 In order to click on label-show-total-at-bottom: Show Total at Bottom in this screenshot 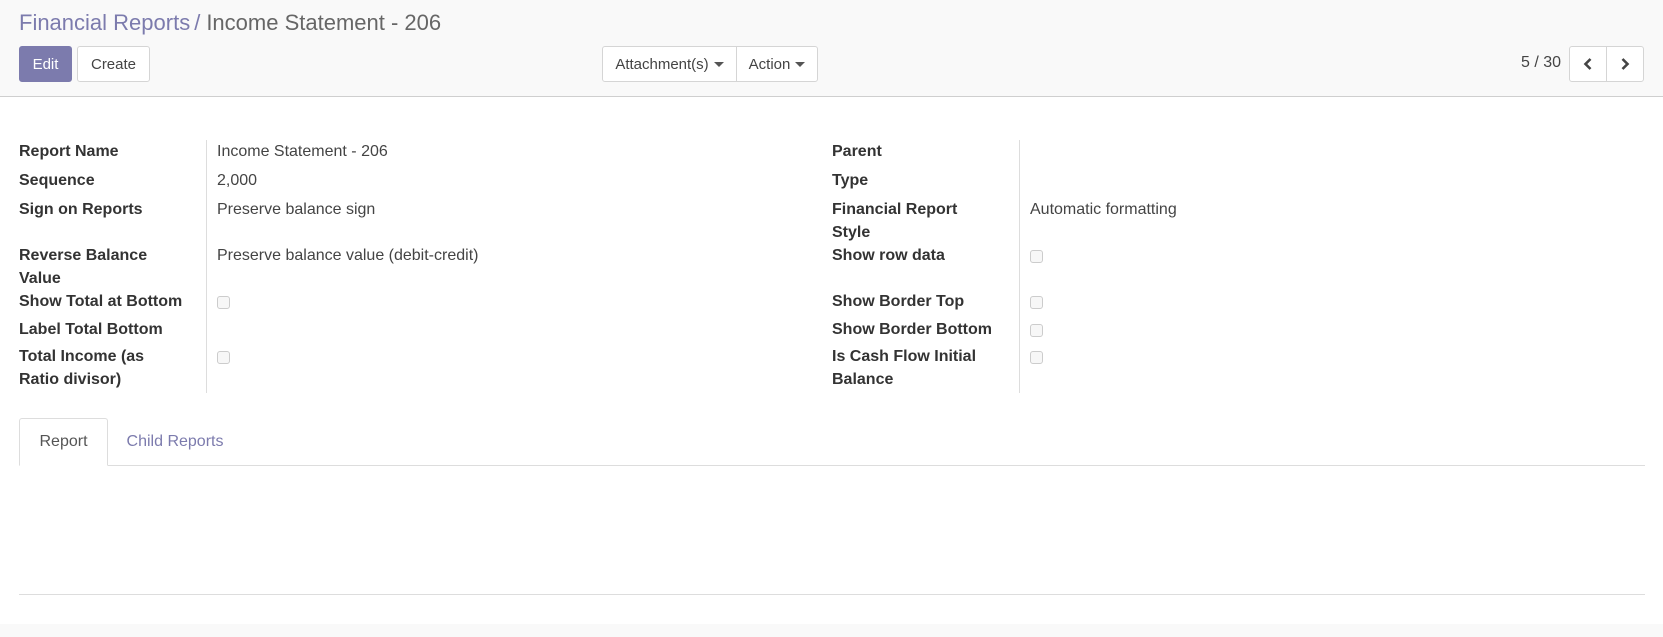, I will do `click(101, 301)`.